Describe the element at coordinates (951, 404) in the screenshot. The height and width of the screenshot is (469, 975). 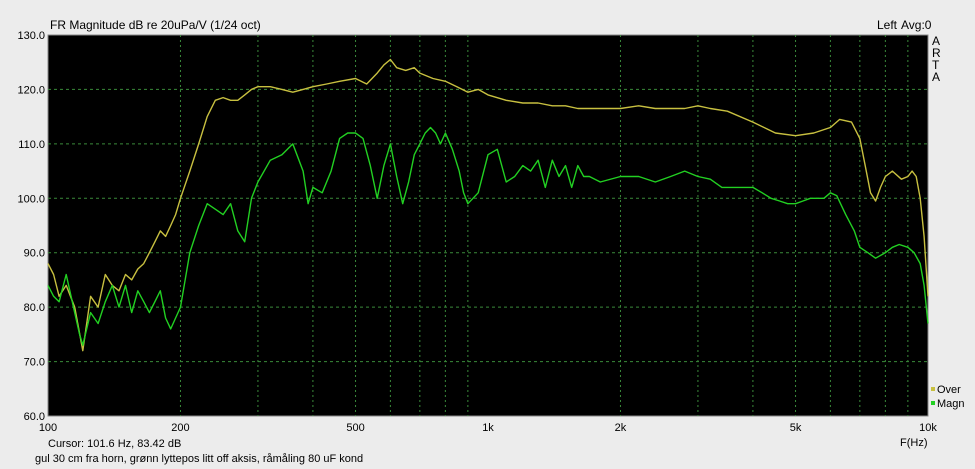
I see `legend-label-magn: Magn` at that location.